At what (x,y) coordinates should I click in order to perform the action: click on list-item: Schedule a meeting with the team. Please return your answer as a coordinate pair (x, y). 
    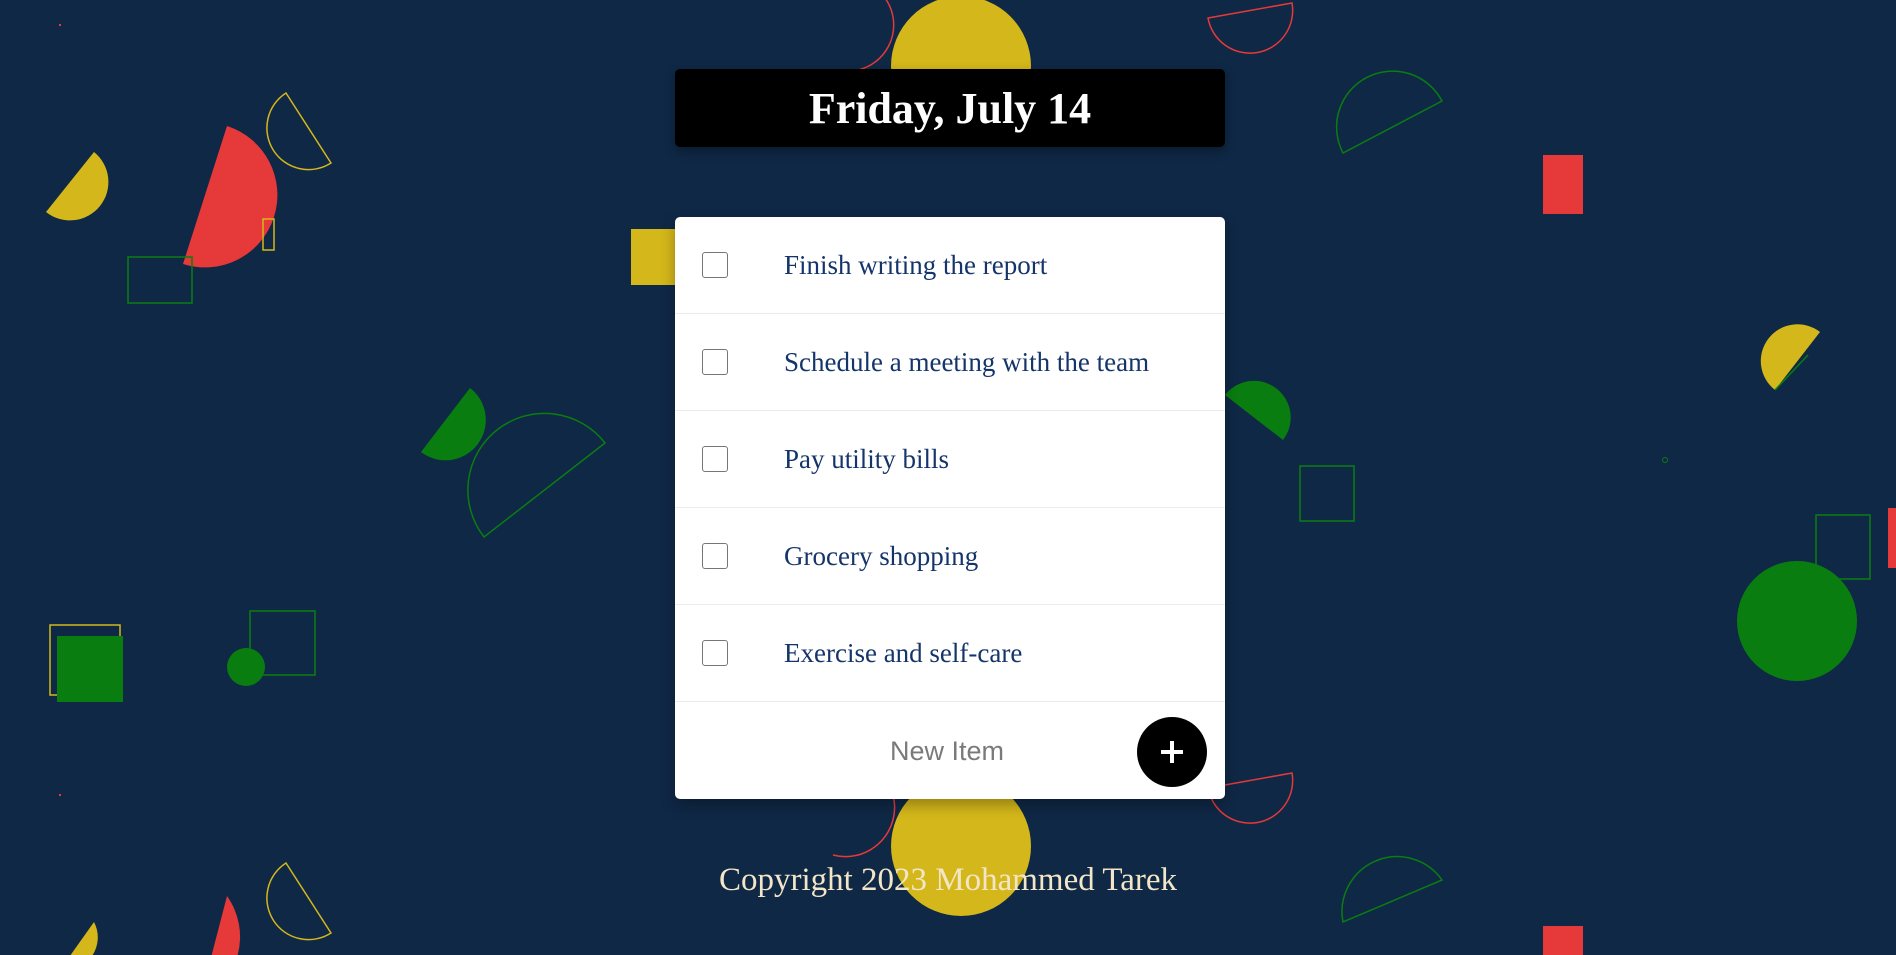
    Looking at the image, I should click on (950, 362).